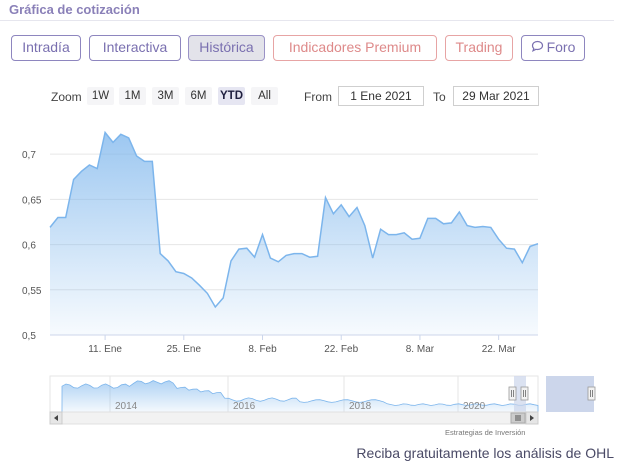 The width and height of the screenshot is (622, 468). I want to click on navigator-outside-mask, so click(570, 394).